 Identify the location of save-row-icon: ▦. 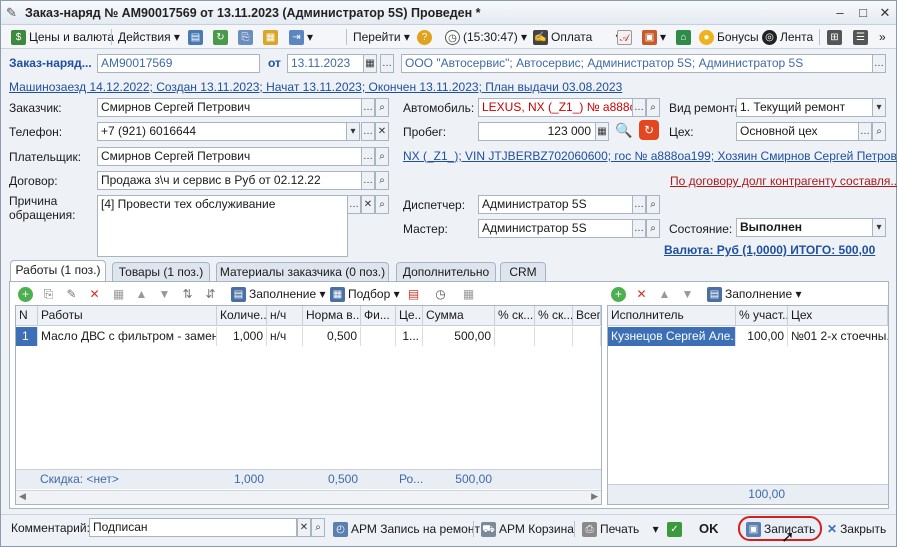
(118, 294).